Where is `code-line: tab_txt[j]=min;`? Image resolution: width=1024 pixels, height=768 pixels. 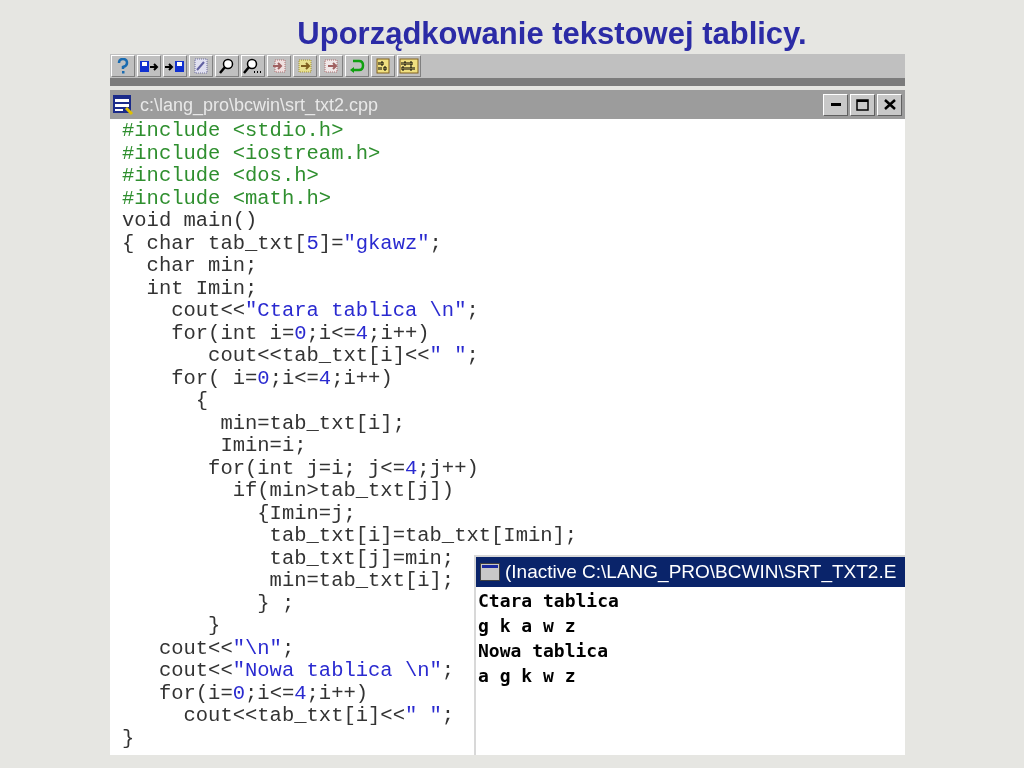 code-line: tab_txt[j]=min; is located at coordinates (361, 558).